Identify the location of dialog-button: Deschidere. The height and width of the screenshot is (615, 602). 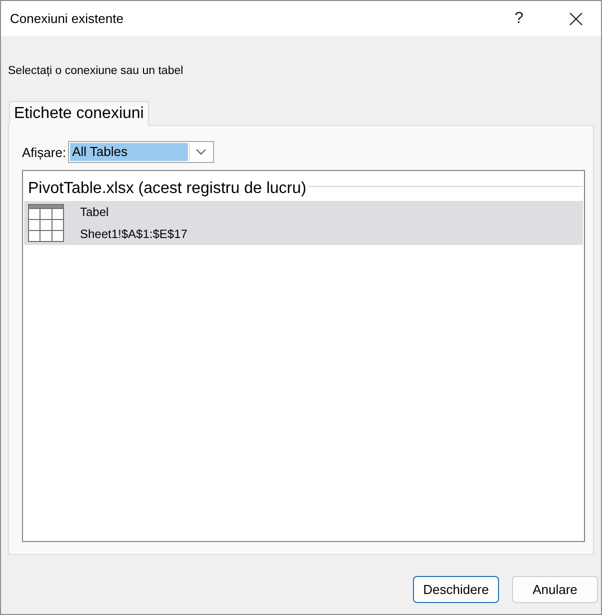
(456, 589).